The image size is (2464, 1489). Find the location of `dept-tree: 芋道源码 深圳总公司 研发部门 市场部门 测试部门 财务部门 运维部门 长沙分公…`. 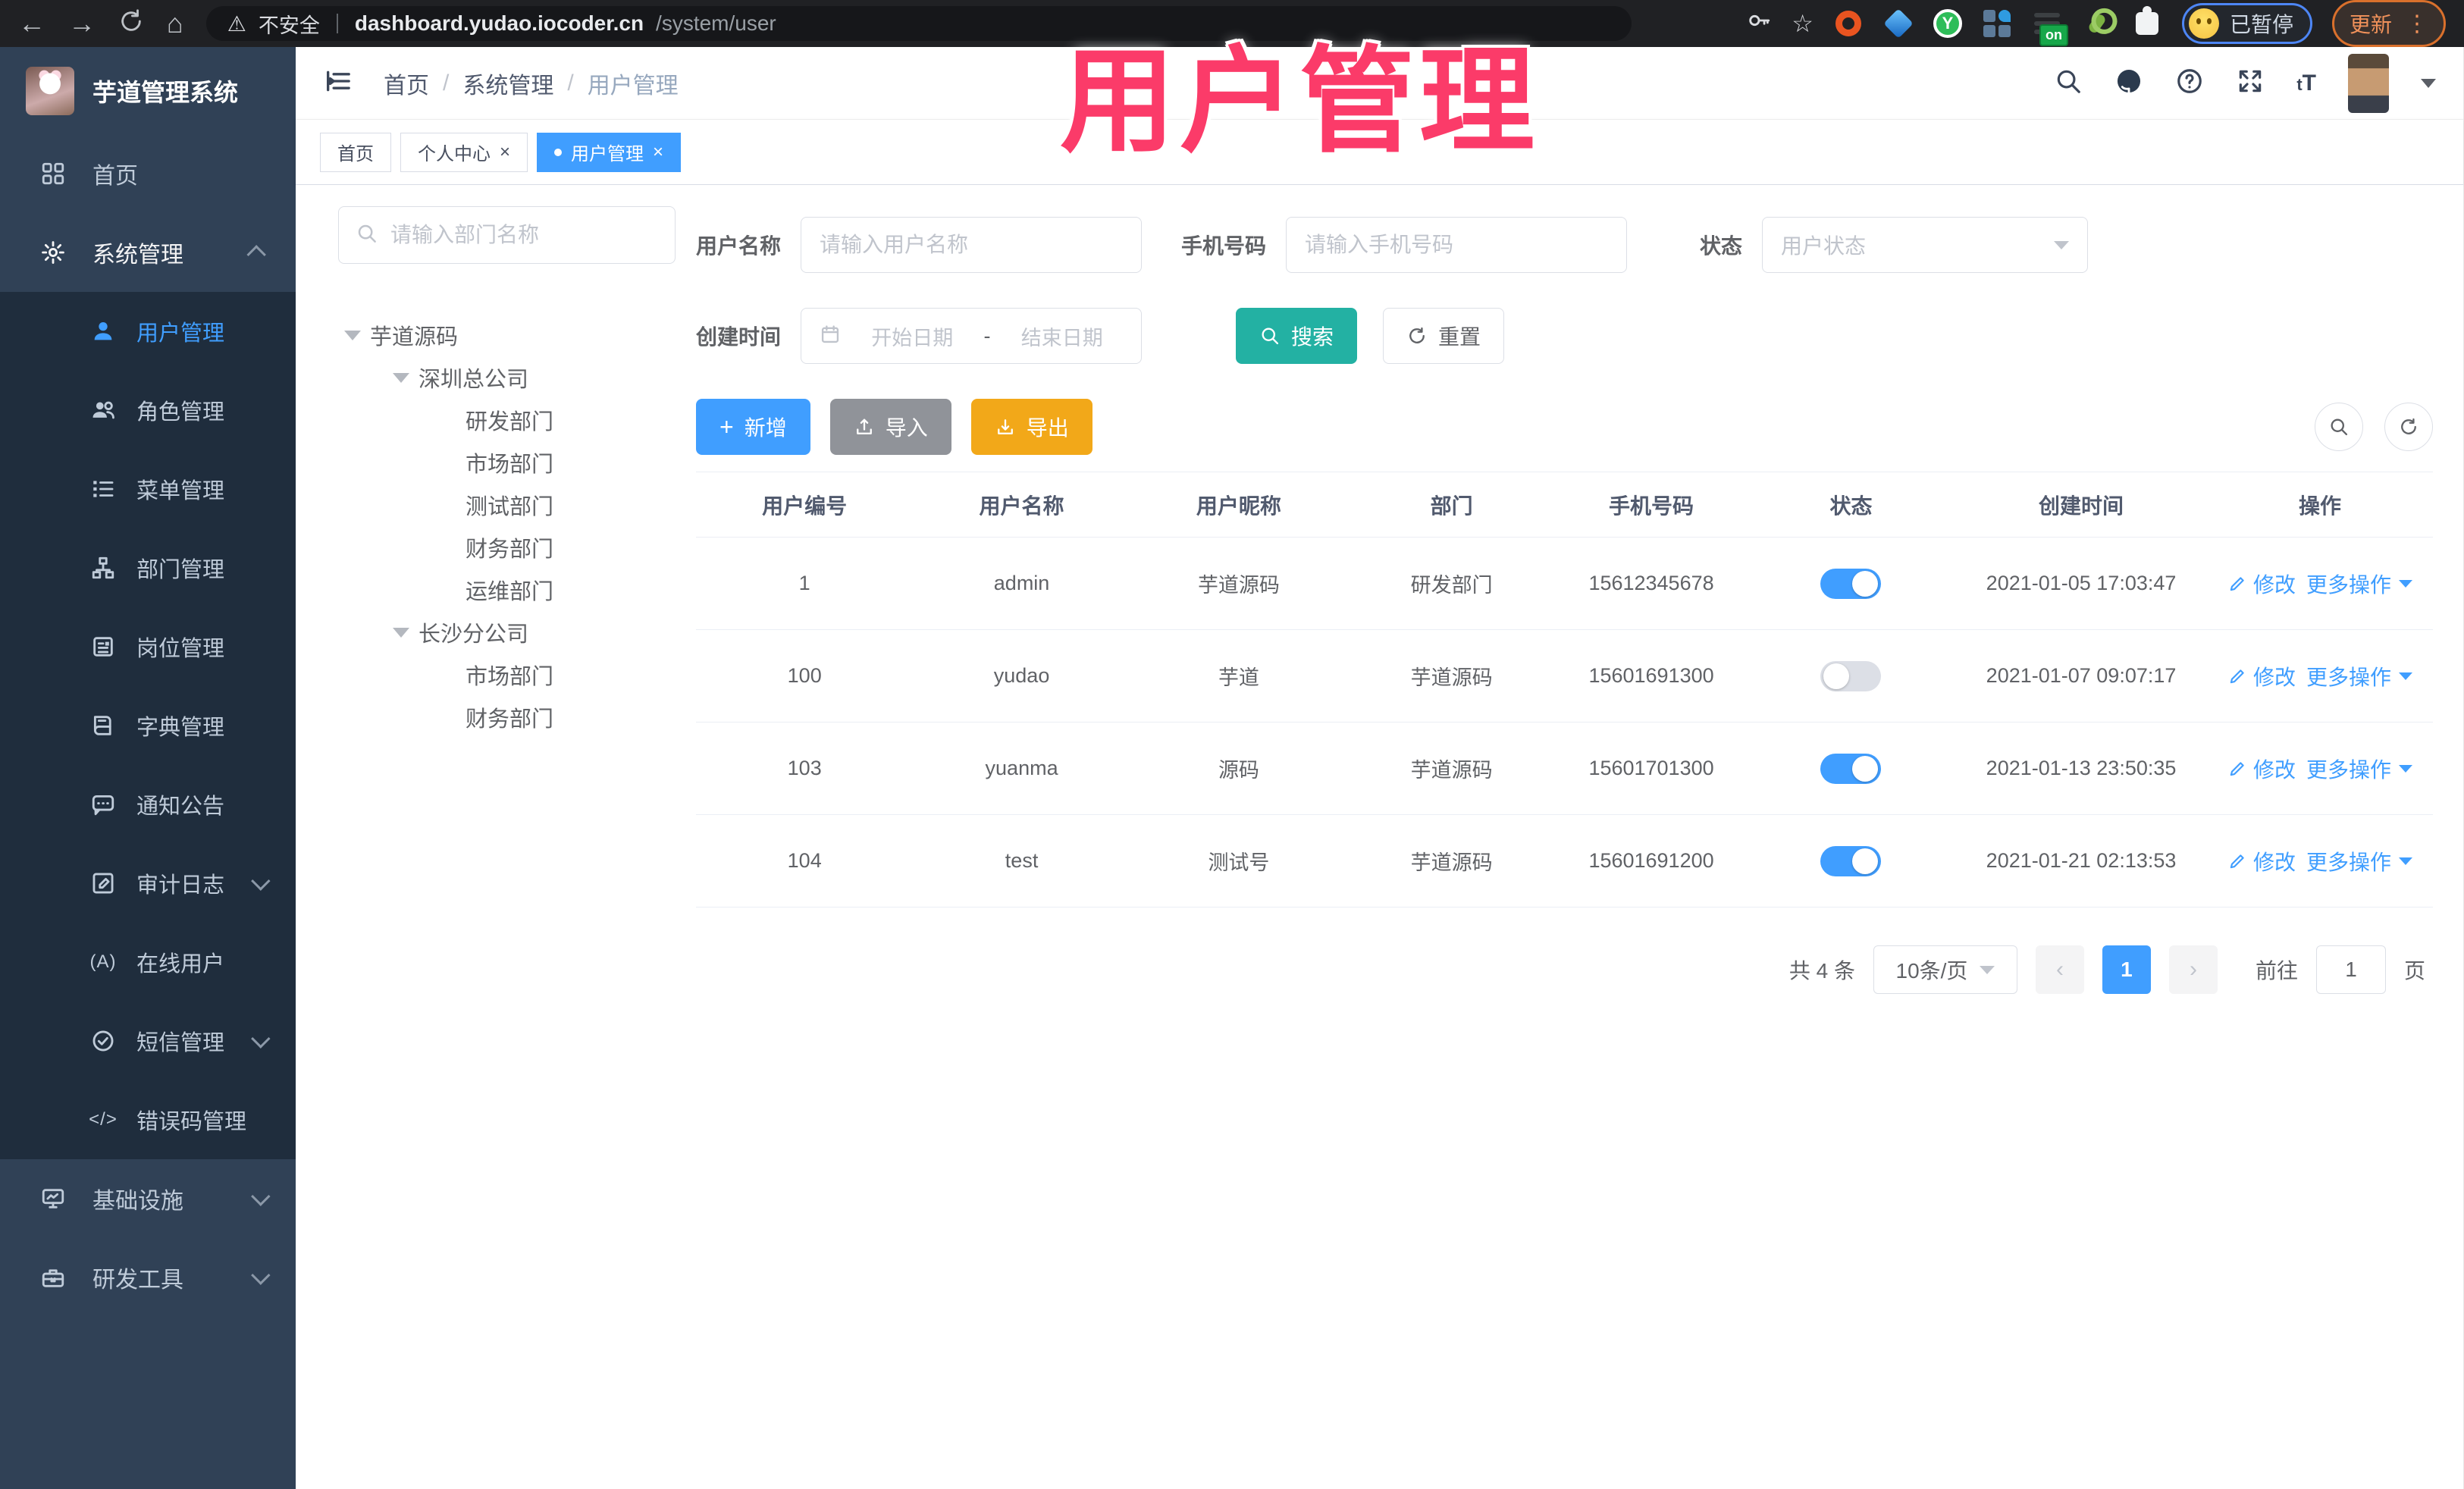

dept-tree: 芋道源码 深圳总公司 研发部门 市场部门 测试部门 财务部门 运维部门 长沙分公… is located at coordinates (513, 526).